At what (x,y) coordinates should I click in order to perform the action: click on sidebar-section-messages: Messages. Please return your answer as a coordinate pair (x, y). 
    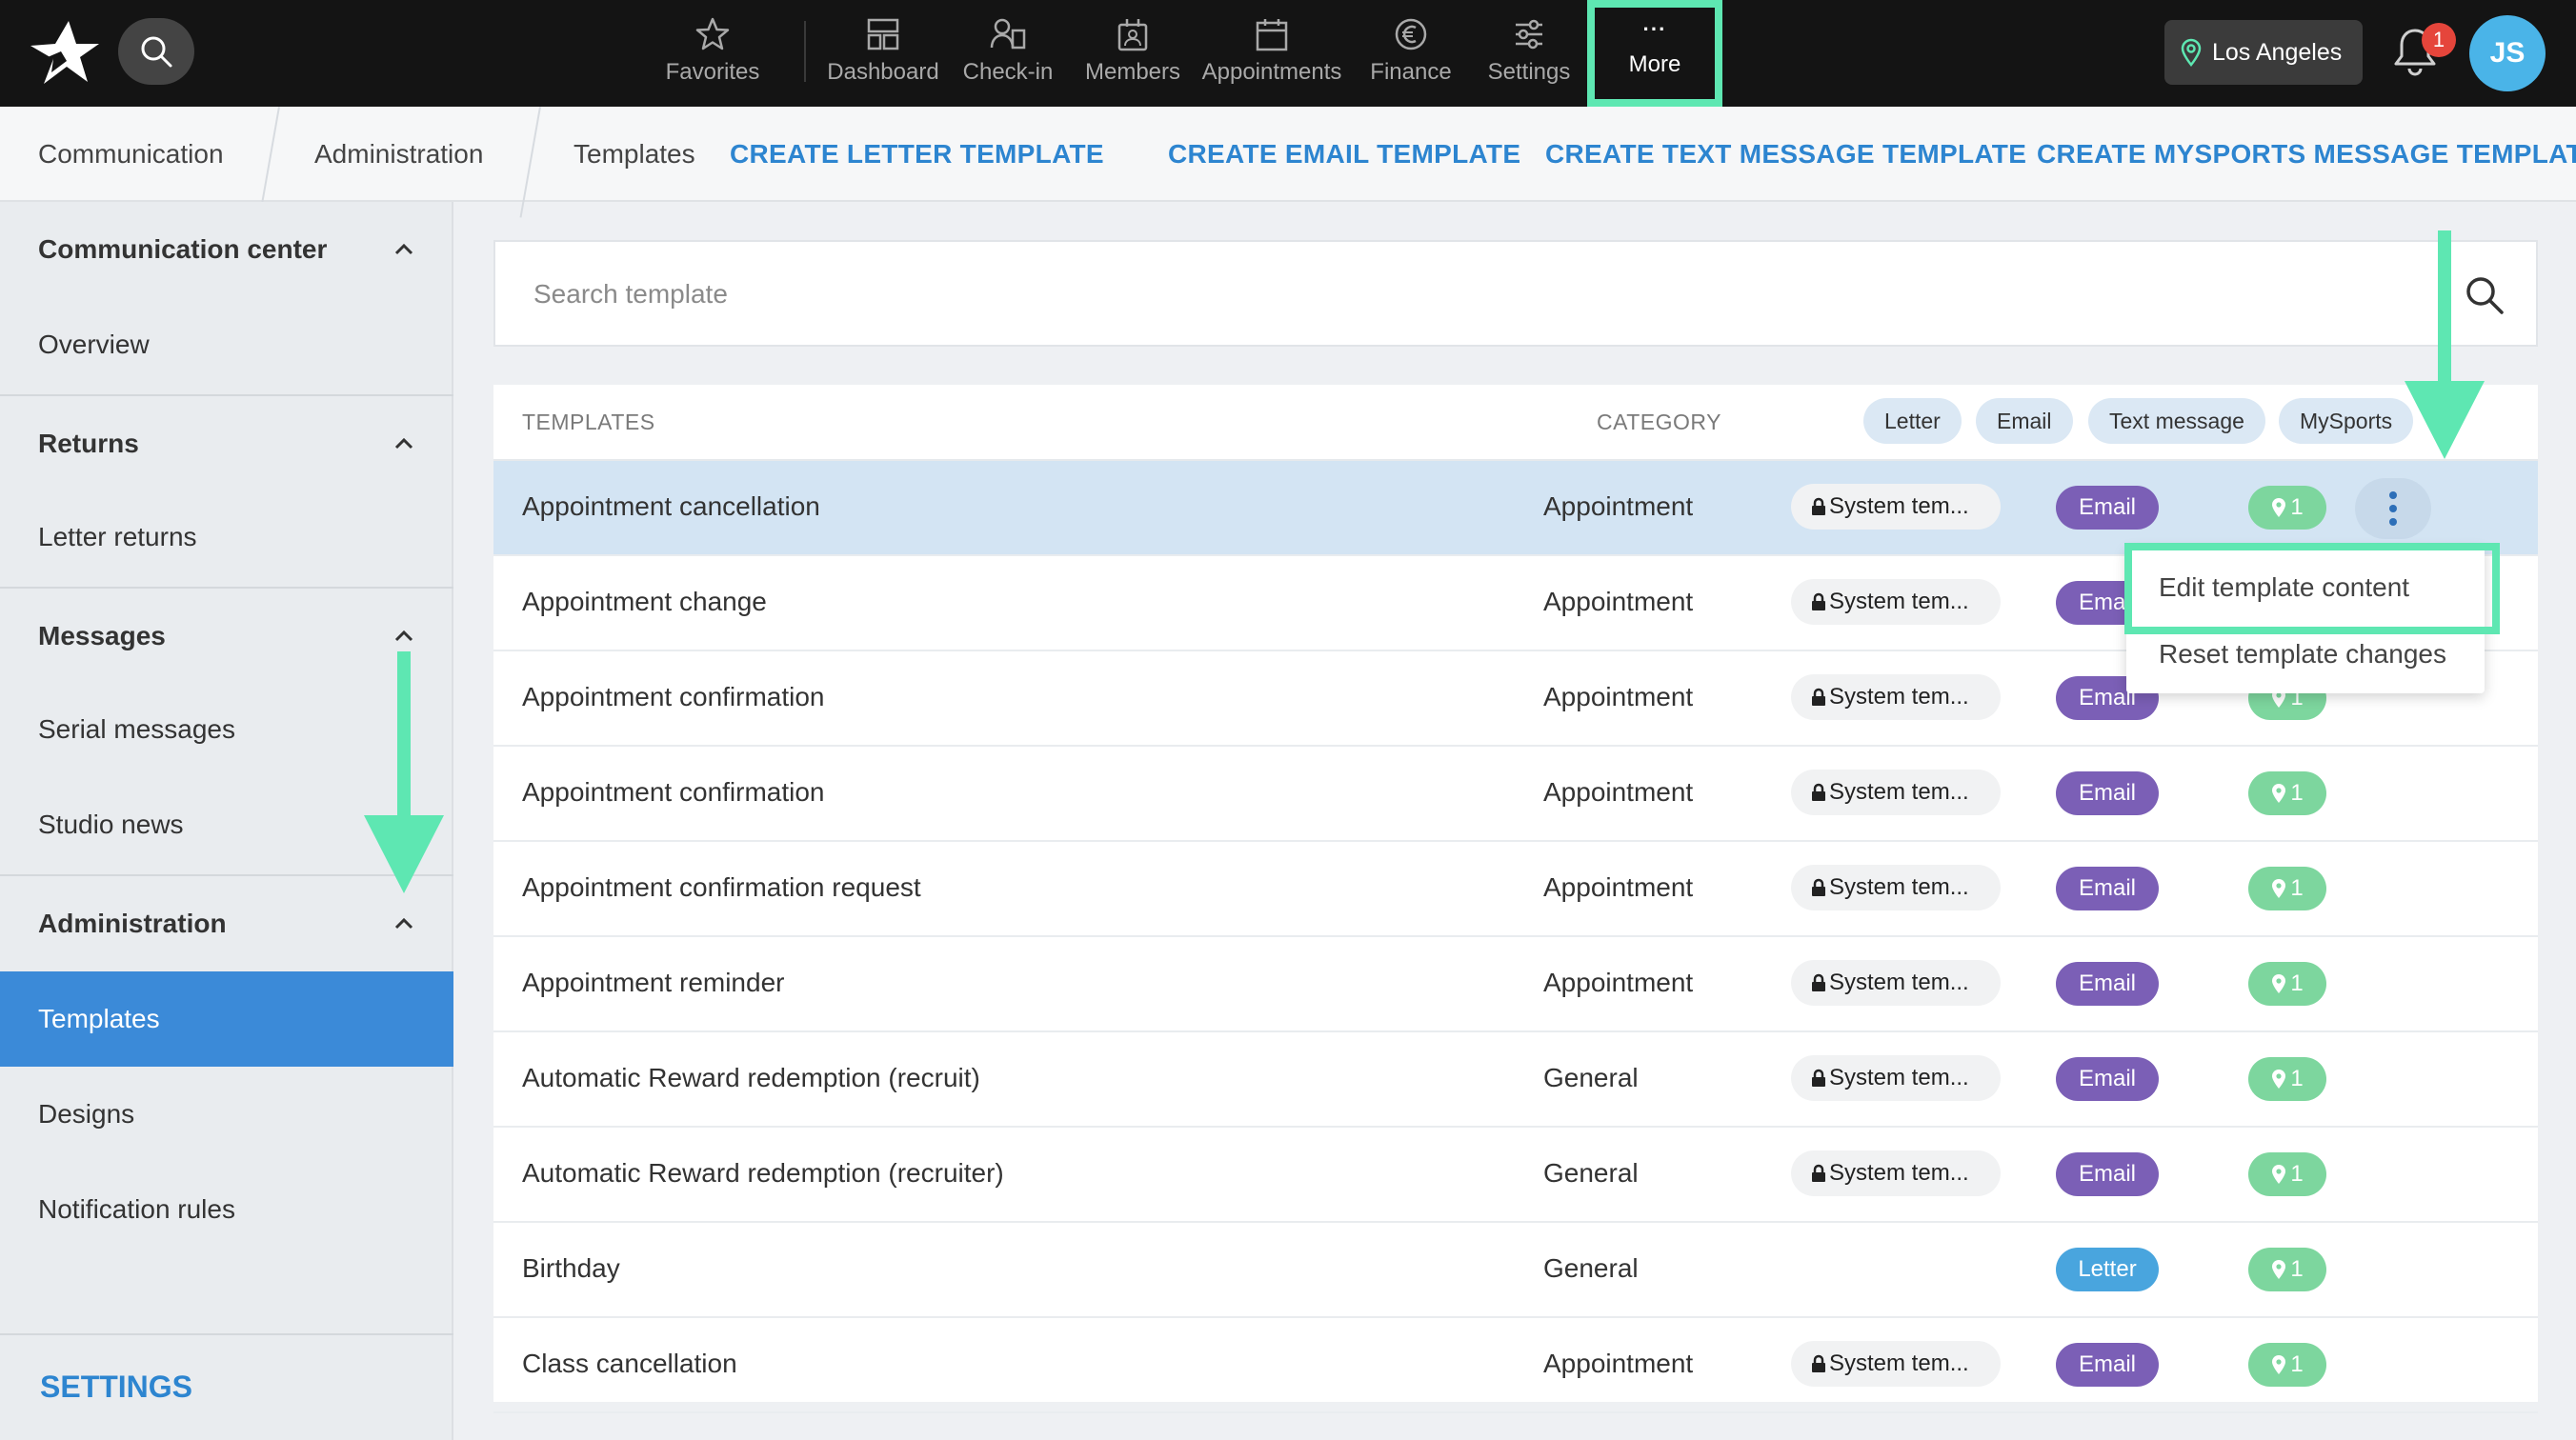
    Looking at the image, I should click on (227, 636).